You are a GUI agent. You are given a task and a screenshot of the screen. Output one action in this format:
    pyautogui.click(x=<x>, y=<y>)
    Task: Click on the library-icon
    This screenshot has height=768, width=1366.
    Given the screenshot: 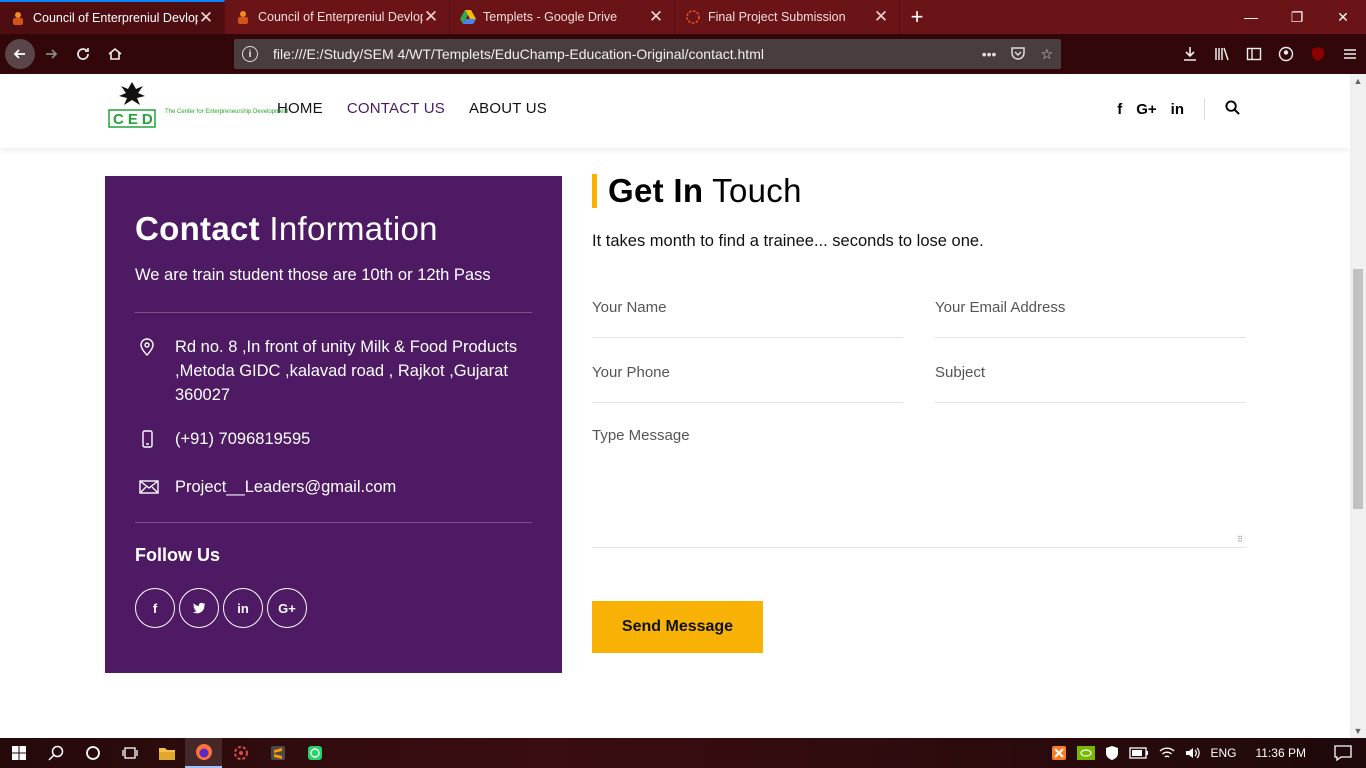 What is the action you would take?
    pyautogui.click(x=1222, y=54)
    